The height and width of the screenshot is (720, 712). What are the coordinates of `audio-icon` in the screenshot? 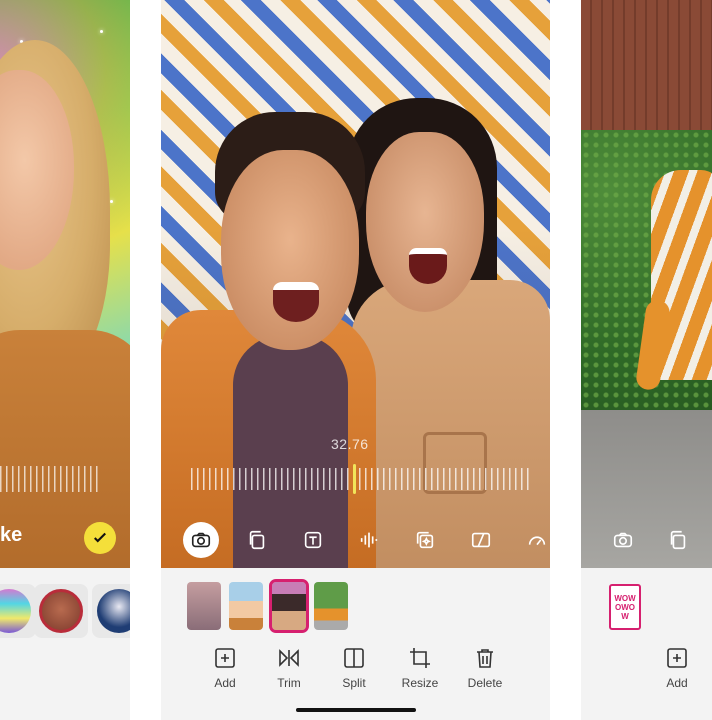 It's located at (369, 540).